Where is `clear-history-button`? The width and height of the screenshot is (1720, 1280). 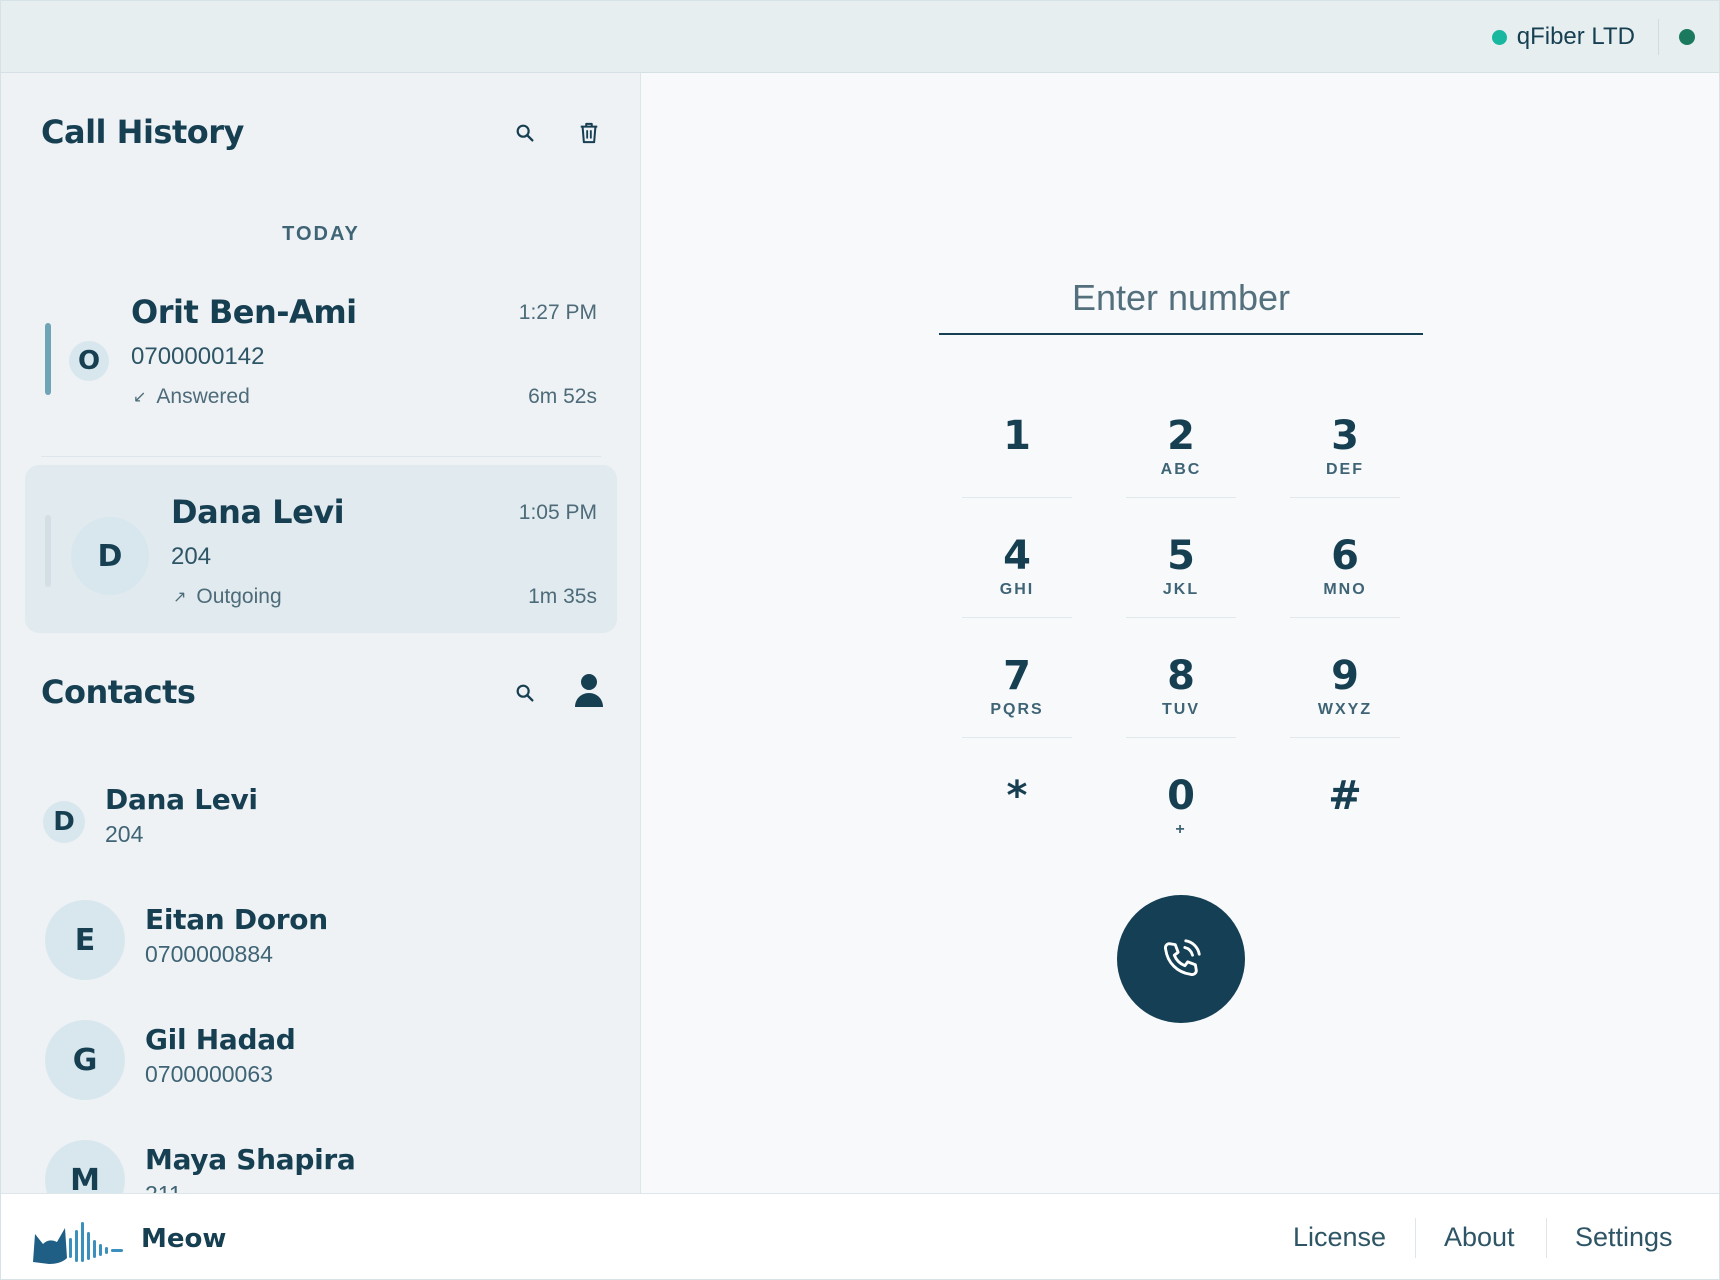 clear-history-button is located at coordinates (589, 133).